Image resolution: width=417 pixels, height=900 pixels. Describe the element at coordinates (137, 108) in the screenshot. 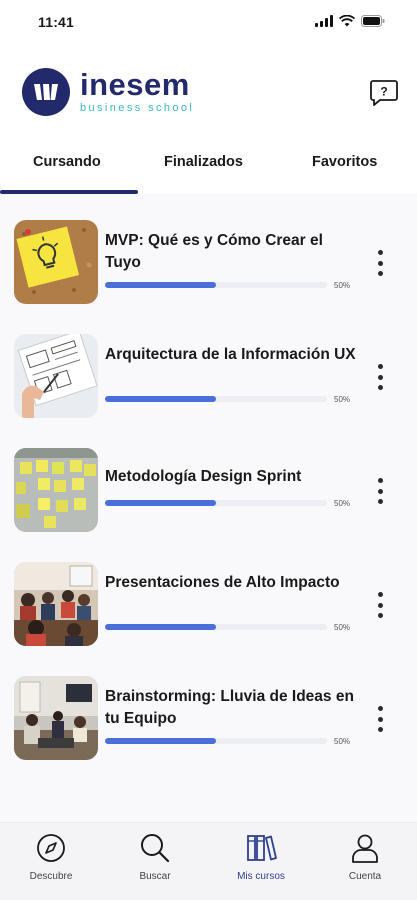

I see `brand-tagline: business school` at that location.